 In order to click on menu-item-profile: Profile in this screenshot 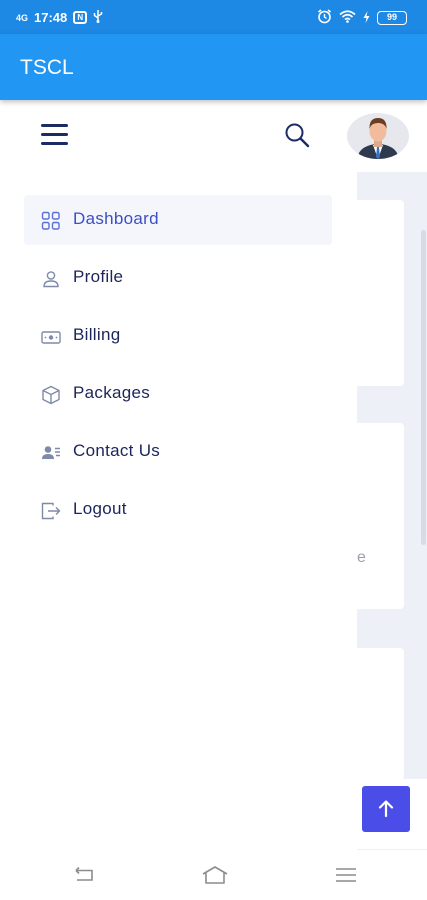, I will do `click(178, 278)`.